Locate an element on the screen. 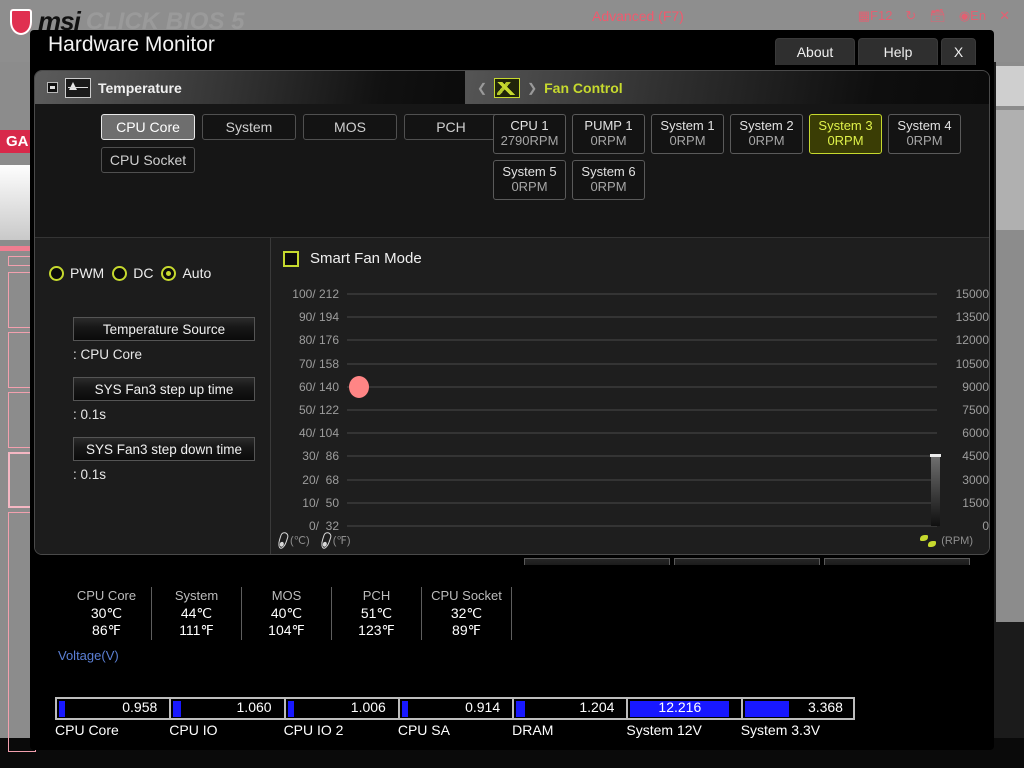  voltage-value: 1.204 is located at coordinates (597, 707).